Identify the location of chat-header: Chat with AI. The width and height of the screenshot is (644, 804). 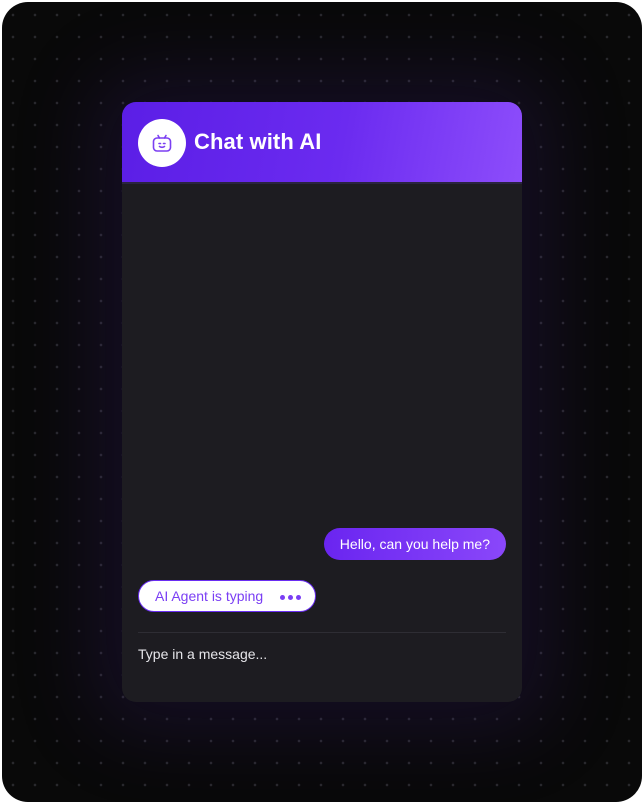
(322, 143).